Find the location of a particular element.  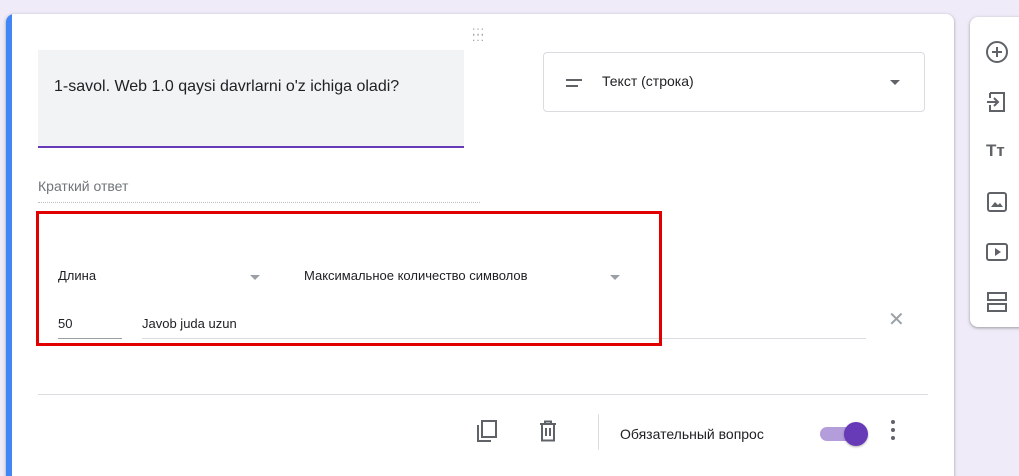

toggle-thumb is located at coordinates (856, 434).